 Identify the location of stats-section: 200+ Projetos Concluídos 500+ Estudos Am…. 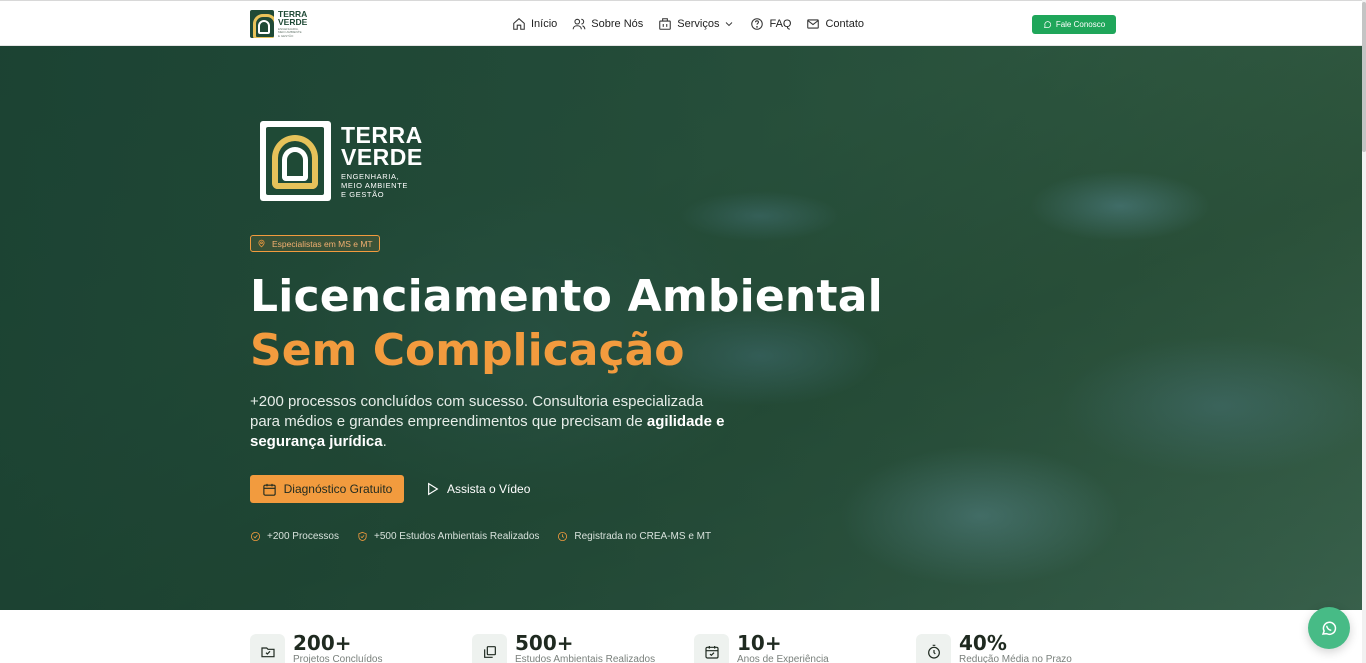
(681, 636).